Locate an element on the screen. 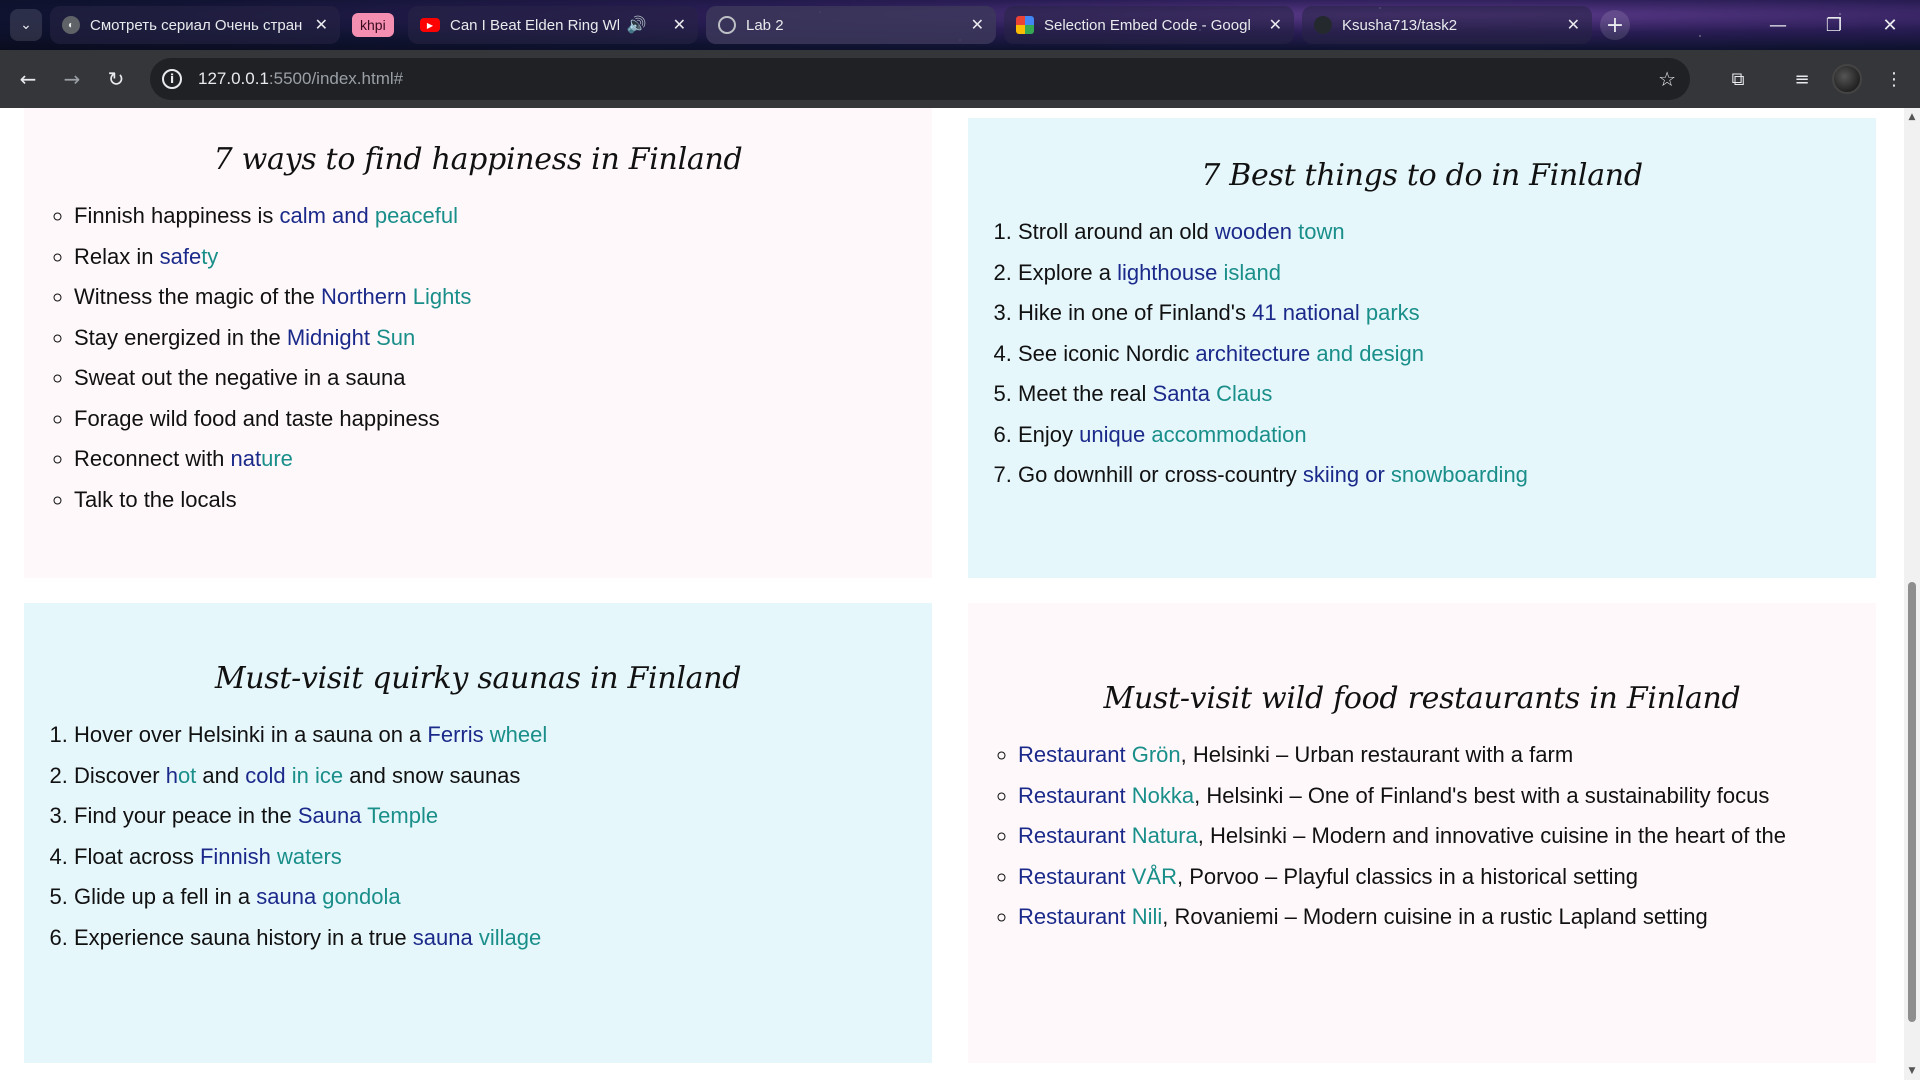 Image resolution: width=1920 pixels, height=1080 pixels. link: town is located at coordinates (1318, 231).